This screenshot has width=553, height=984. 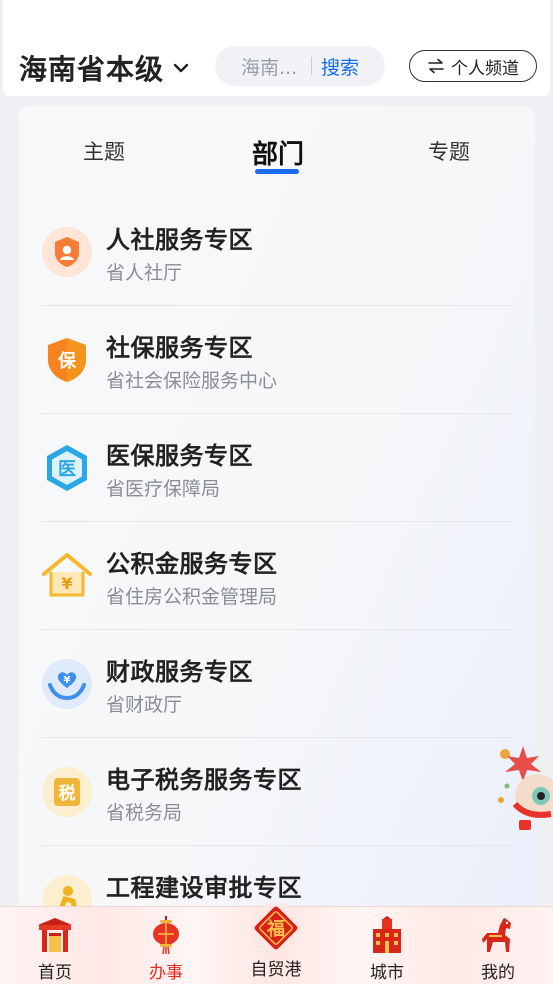 I want to click on nav-services: 办事, so click(x=166, y=945).